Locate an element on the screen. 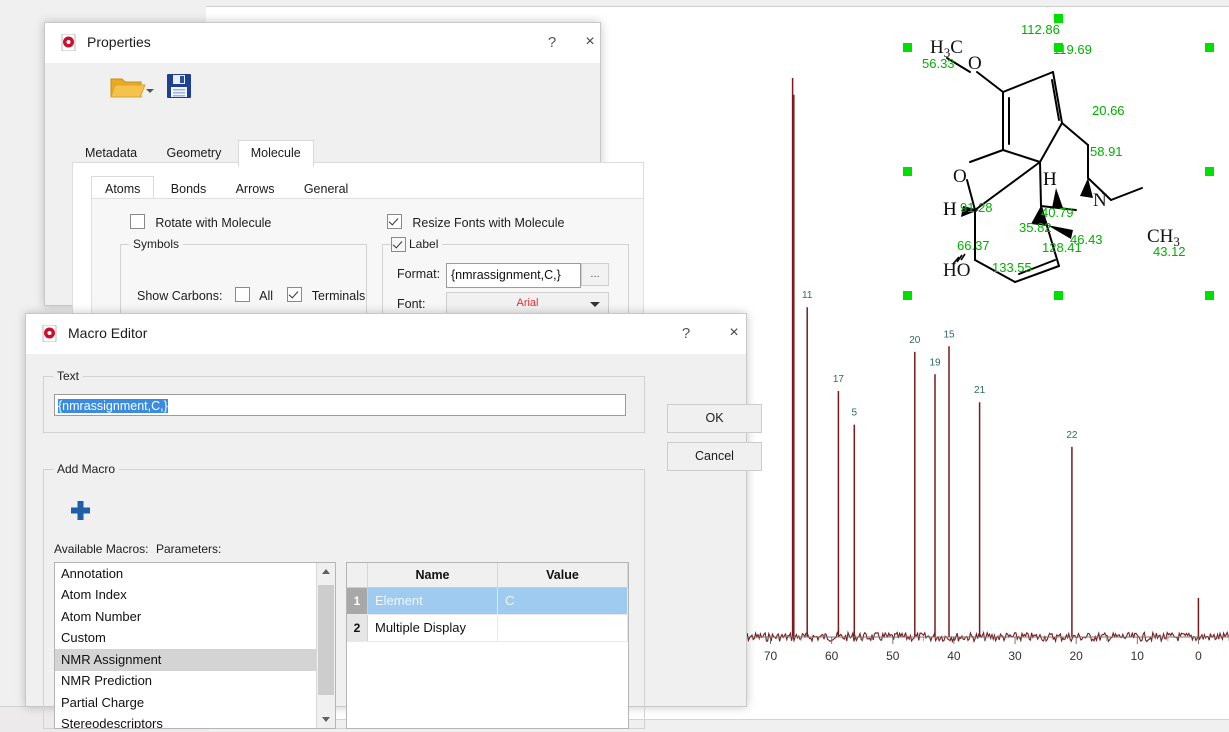 This screenshot has height=732, width=1229. rotate-with-molecule-label: Rotate with Molecule is located at coordinates (213, 223).